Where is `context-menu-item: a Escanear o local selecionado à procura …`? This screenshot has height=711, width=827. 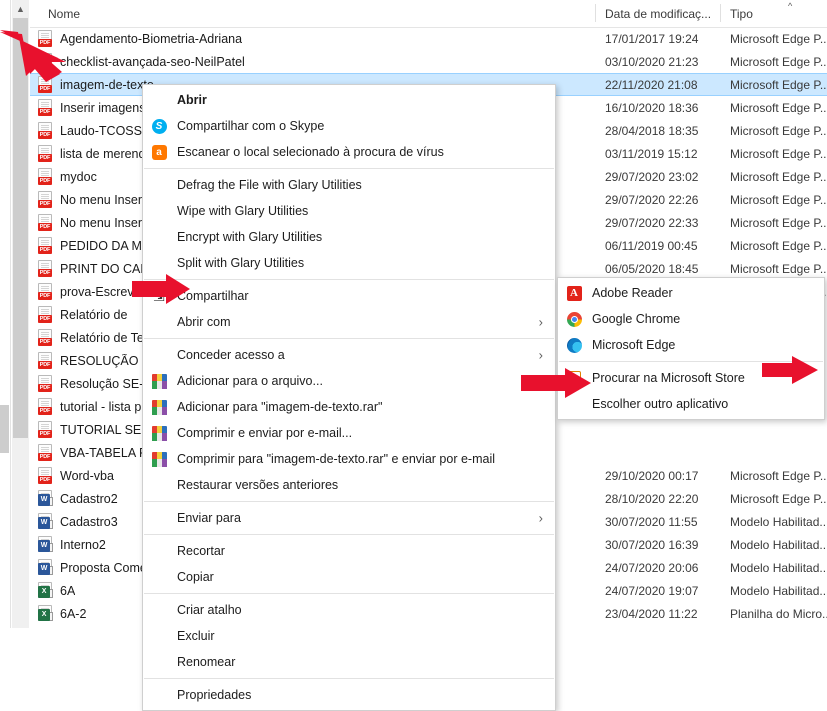 context-menu-item: a Escanear o local selecionado à procura … is located at coordinates (349, 152).